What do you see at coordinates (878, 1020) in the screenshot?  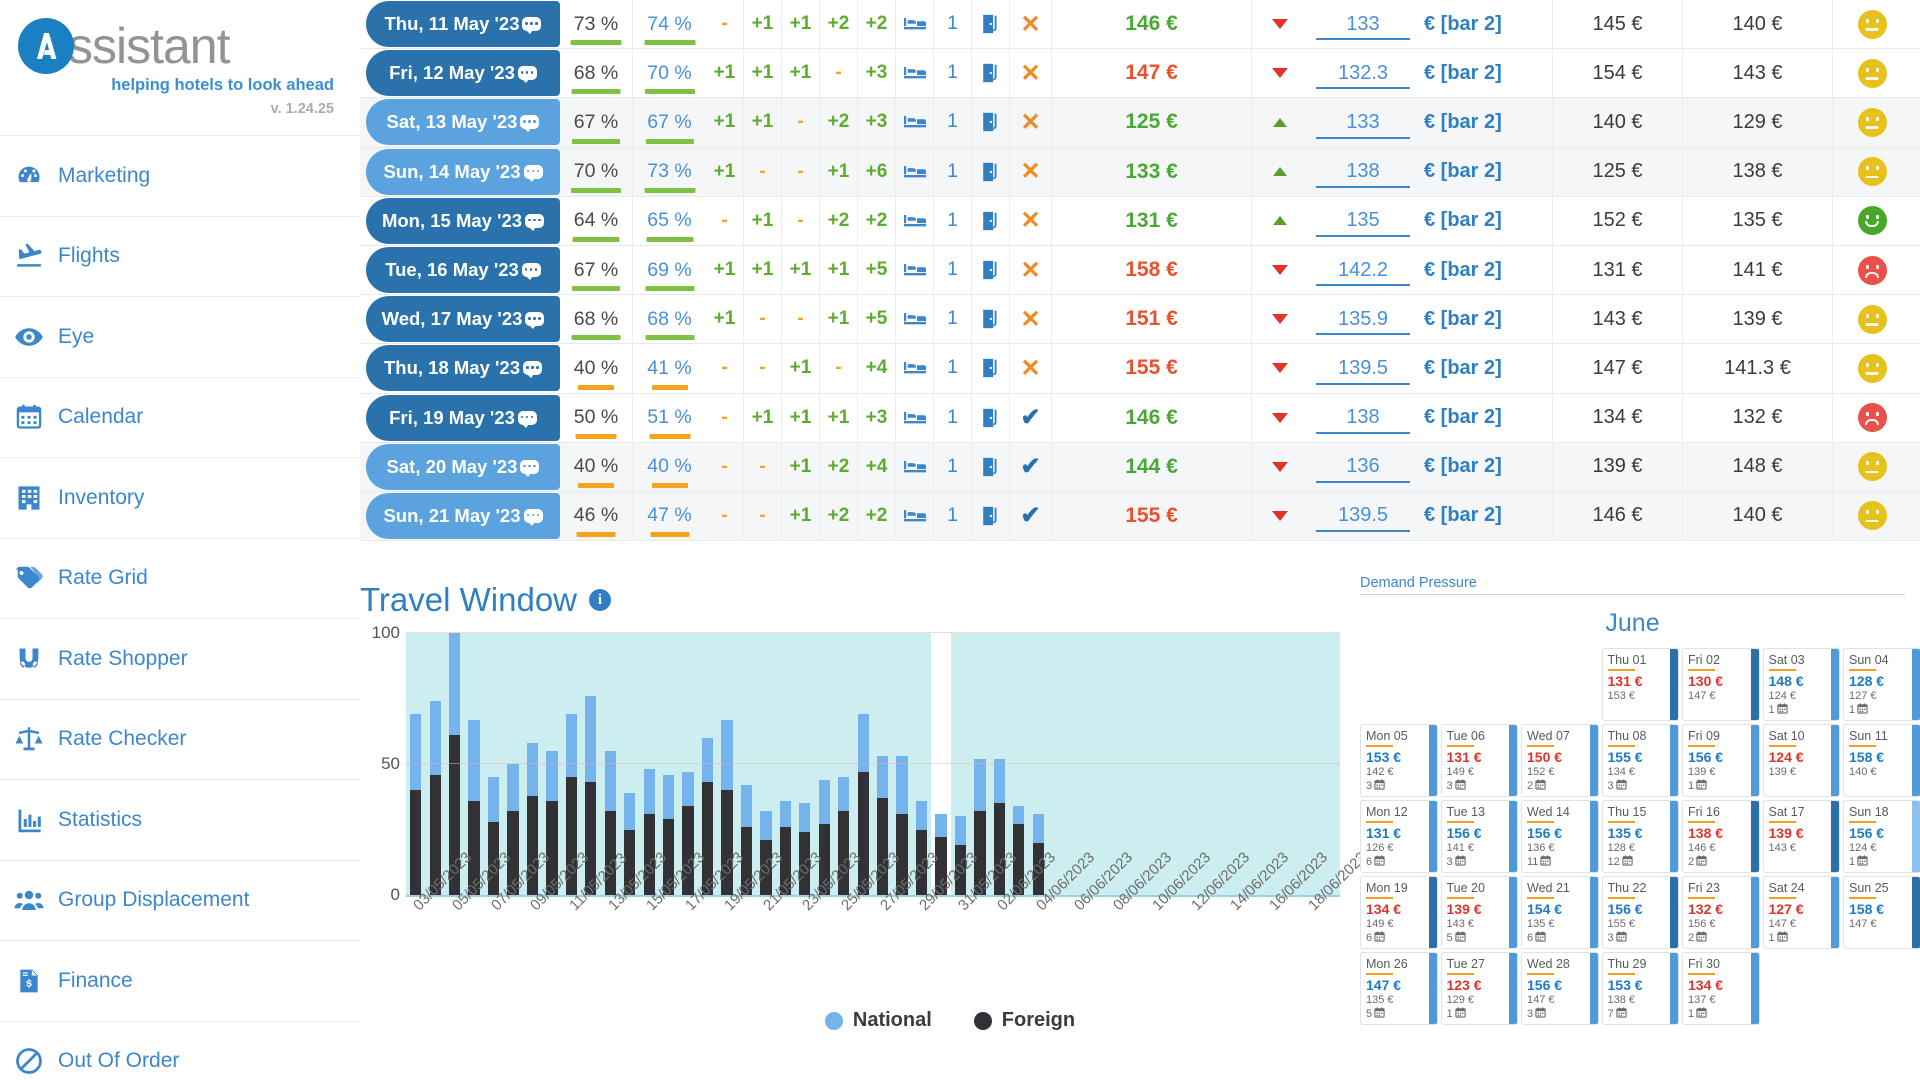 I see `legend-item: National` at bounding box center [878, 1020].